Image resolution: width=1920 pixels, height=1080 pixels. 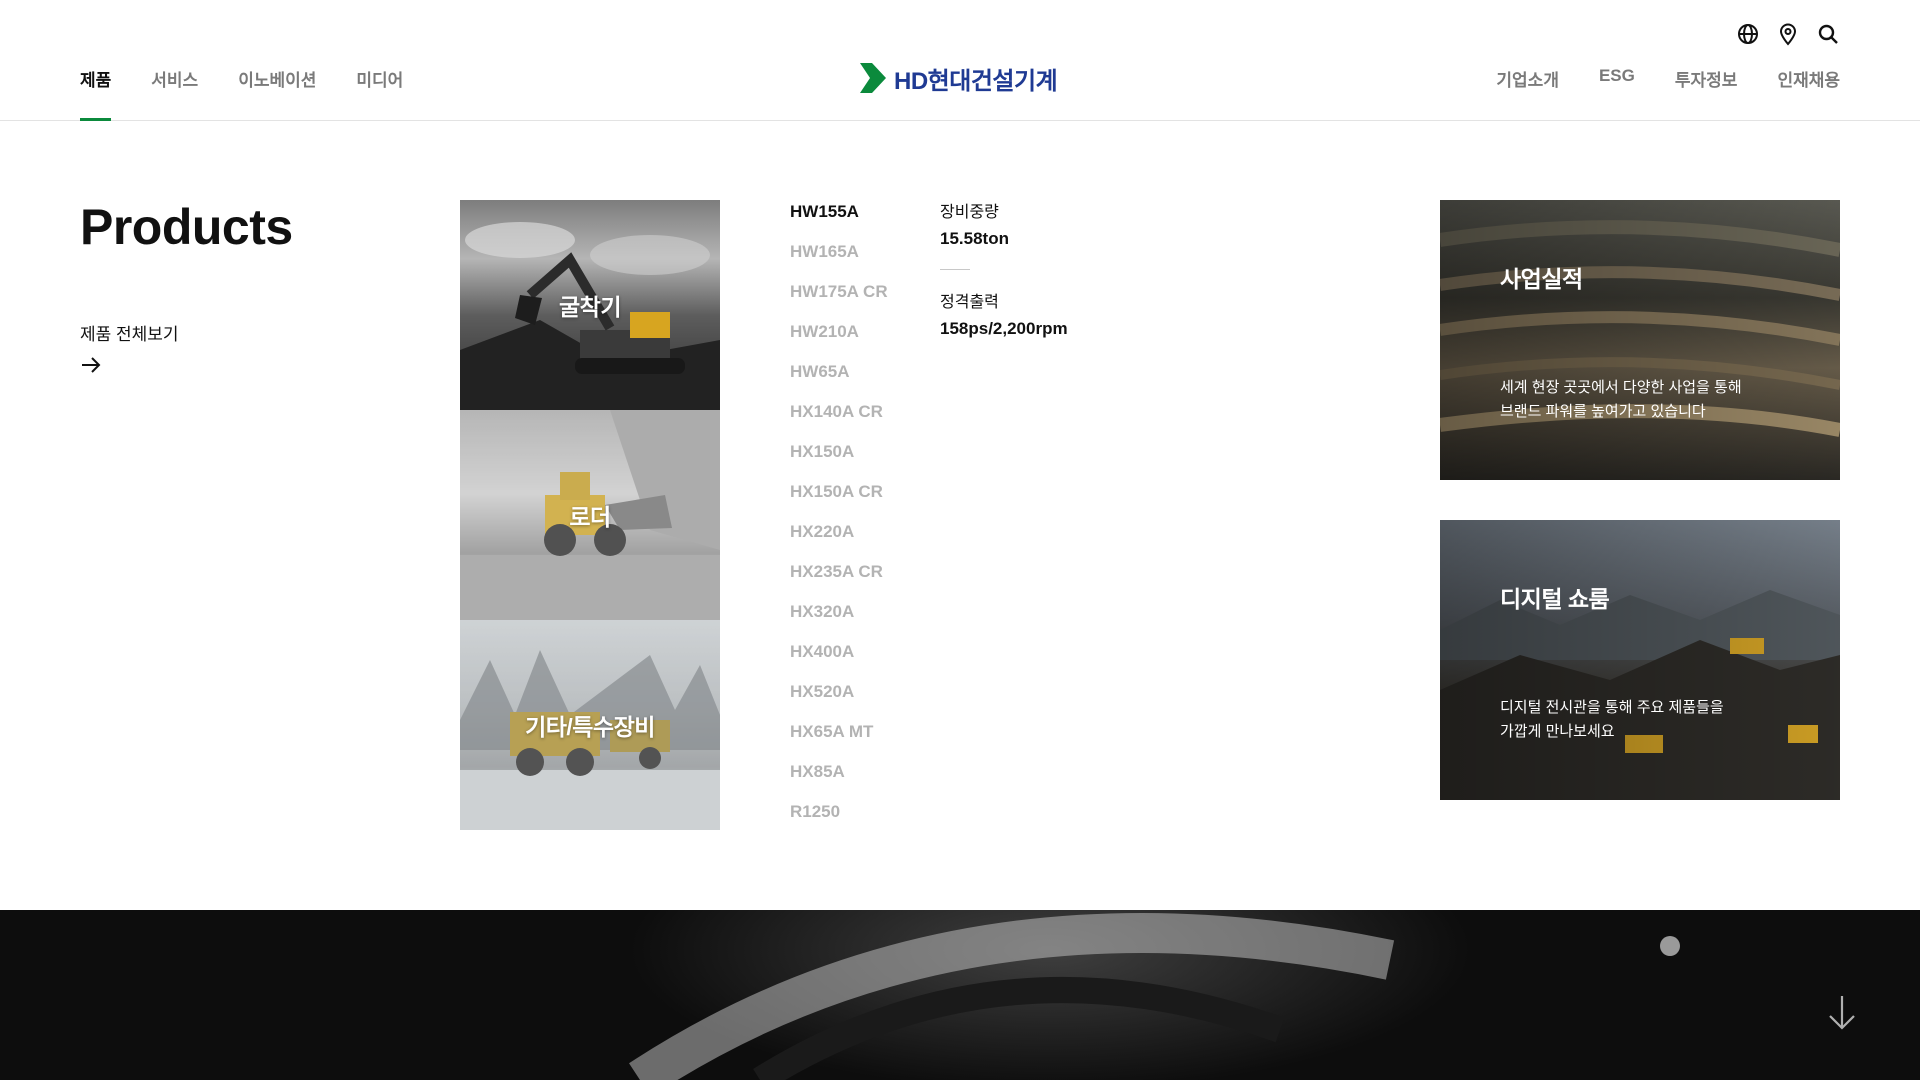 I want to click on category-tile-special: 기타/특수장비, so click(x=590, y=725).